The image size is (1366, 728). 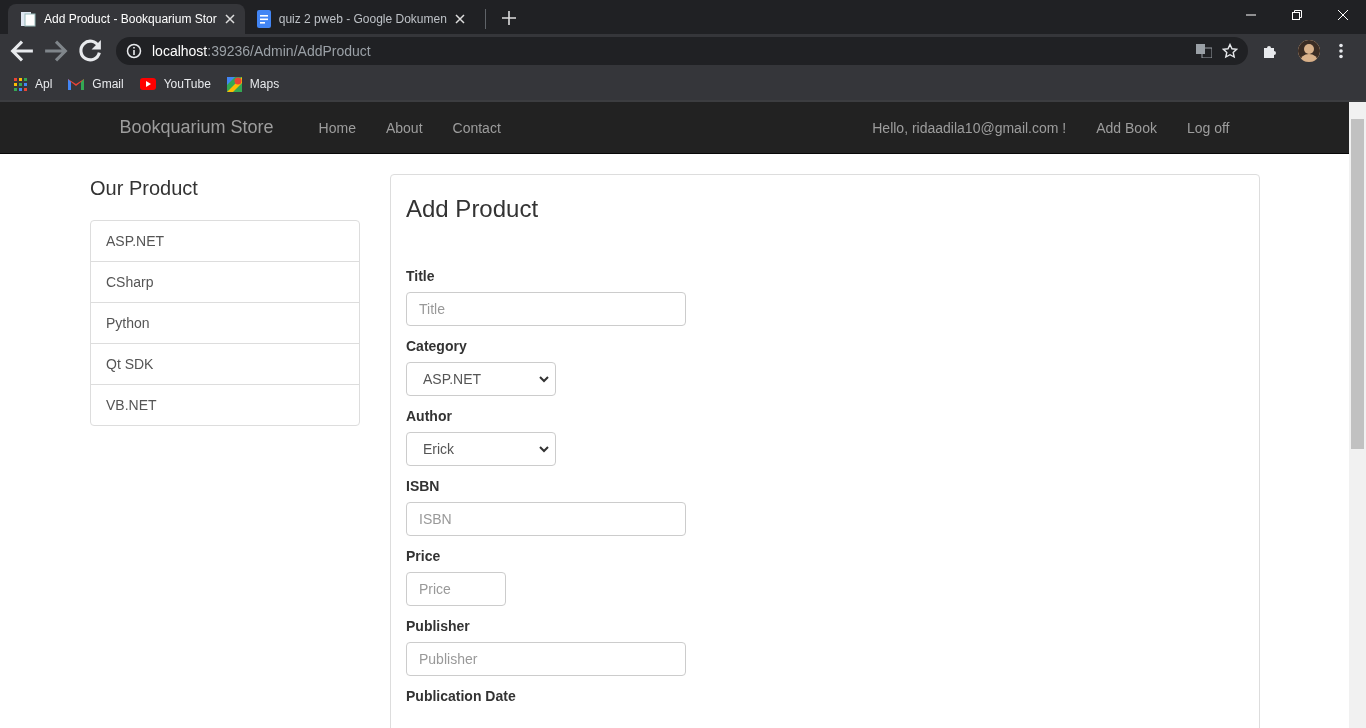 What do you see at coordinates (225, 322) in the screenshot?
I see `category-item: Python` at bounding box center [225, 322].